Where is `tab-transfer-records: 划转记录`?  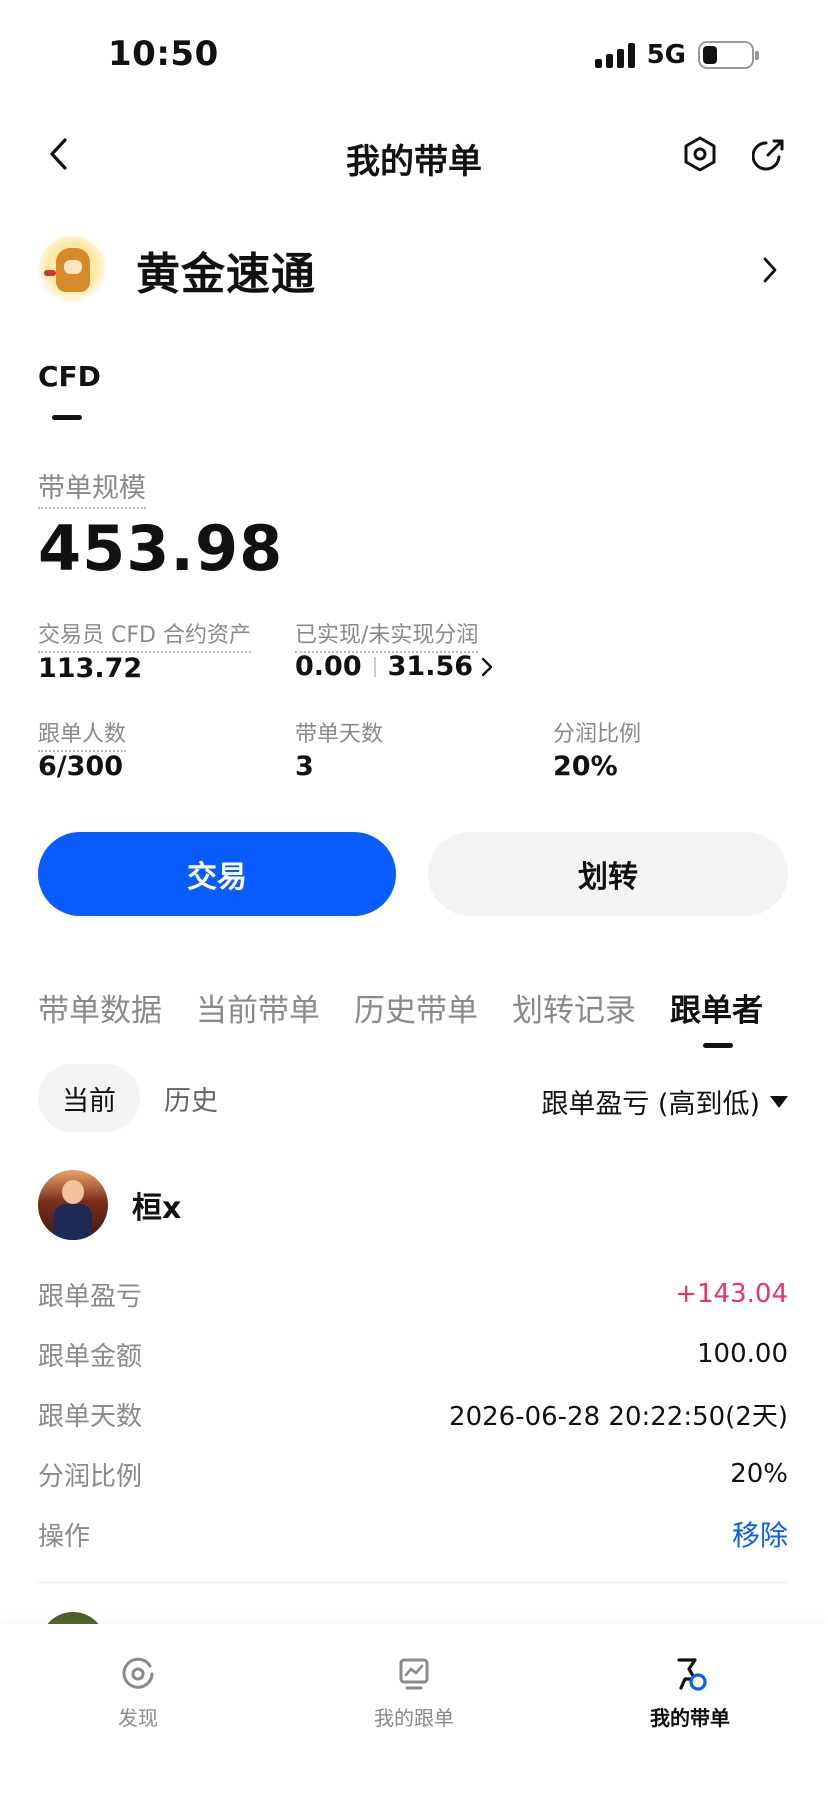 tab-transfer-records: 划转记录 is located at coordinates (574, 1007).